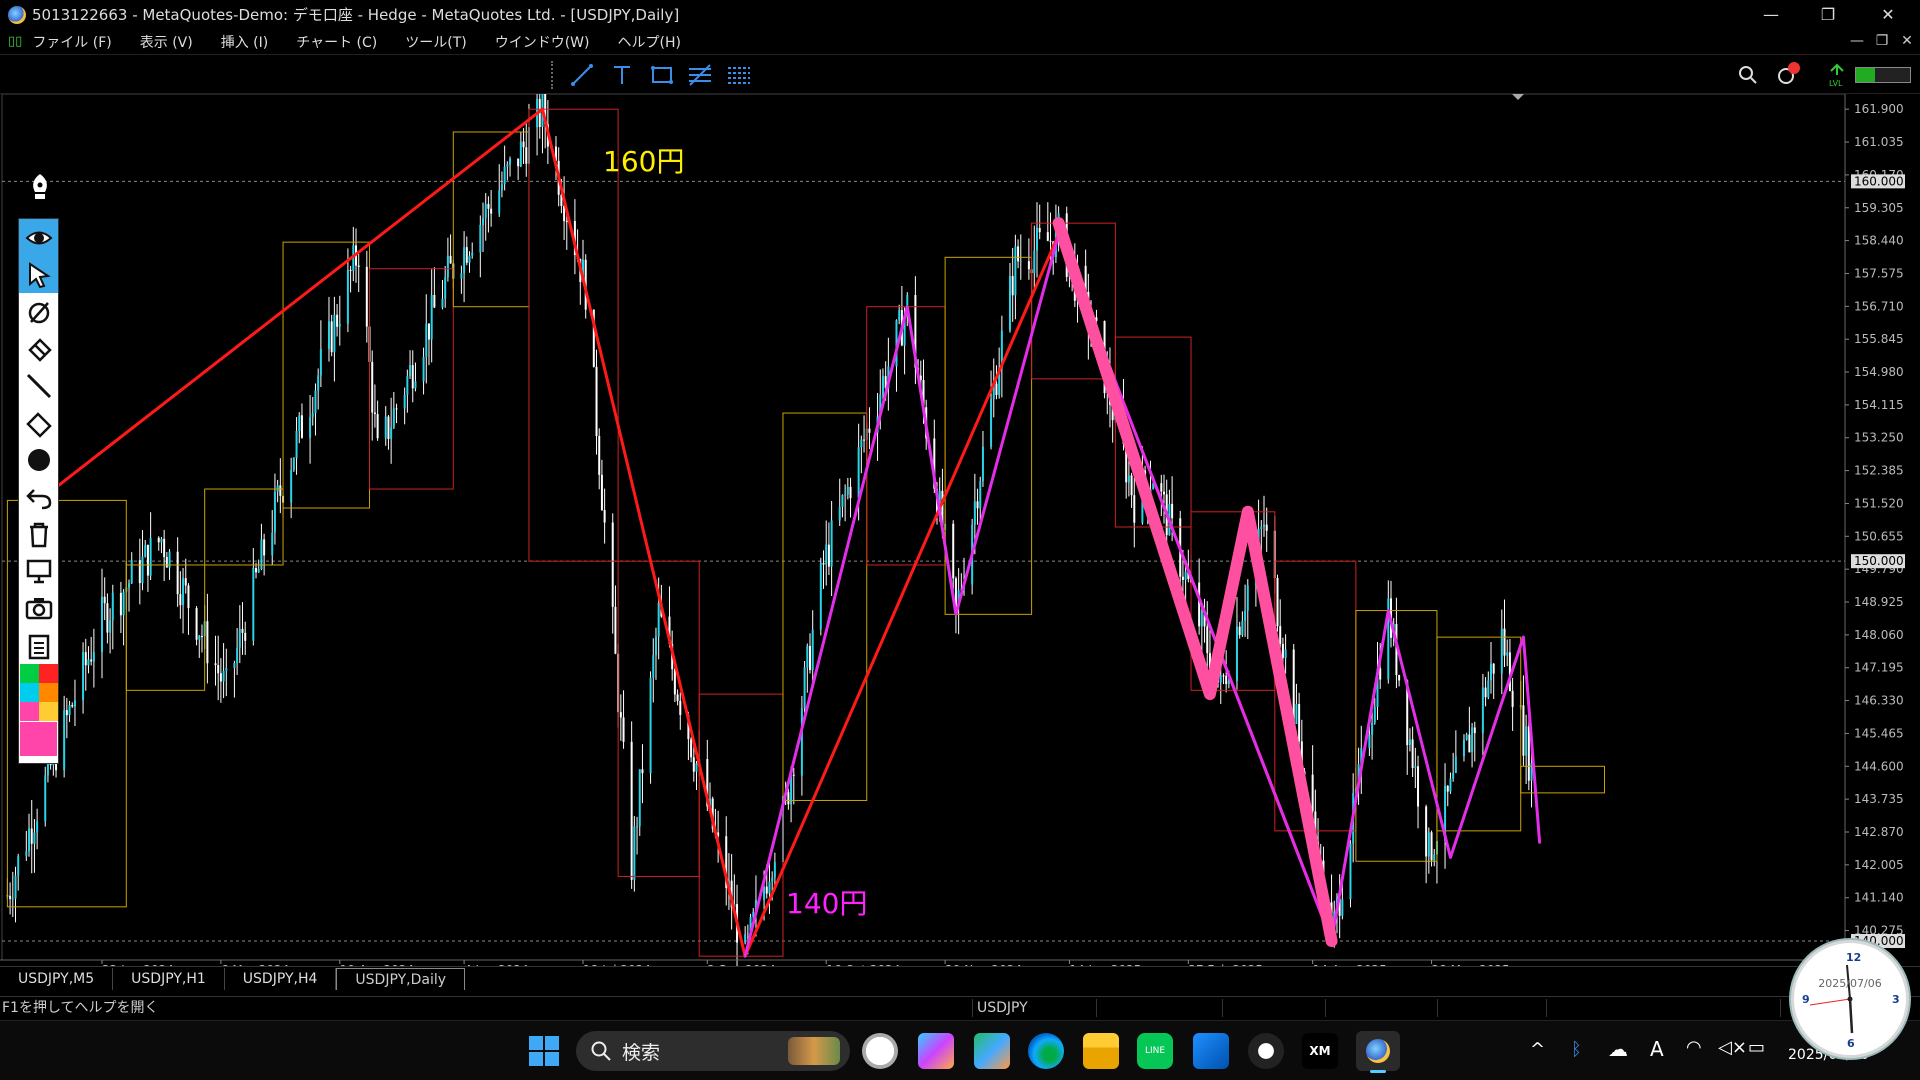  Describe the element at coordinates (38, 422) in the screenshot. I see `highlighter-icon` at that location.